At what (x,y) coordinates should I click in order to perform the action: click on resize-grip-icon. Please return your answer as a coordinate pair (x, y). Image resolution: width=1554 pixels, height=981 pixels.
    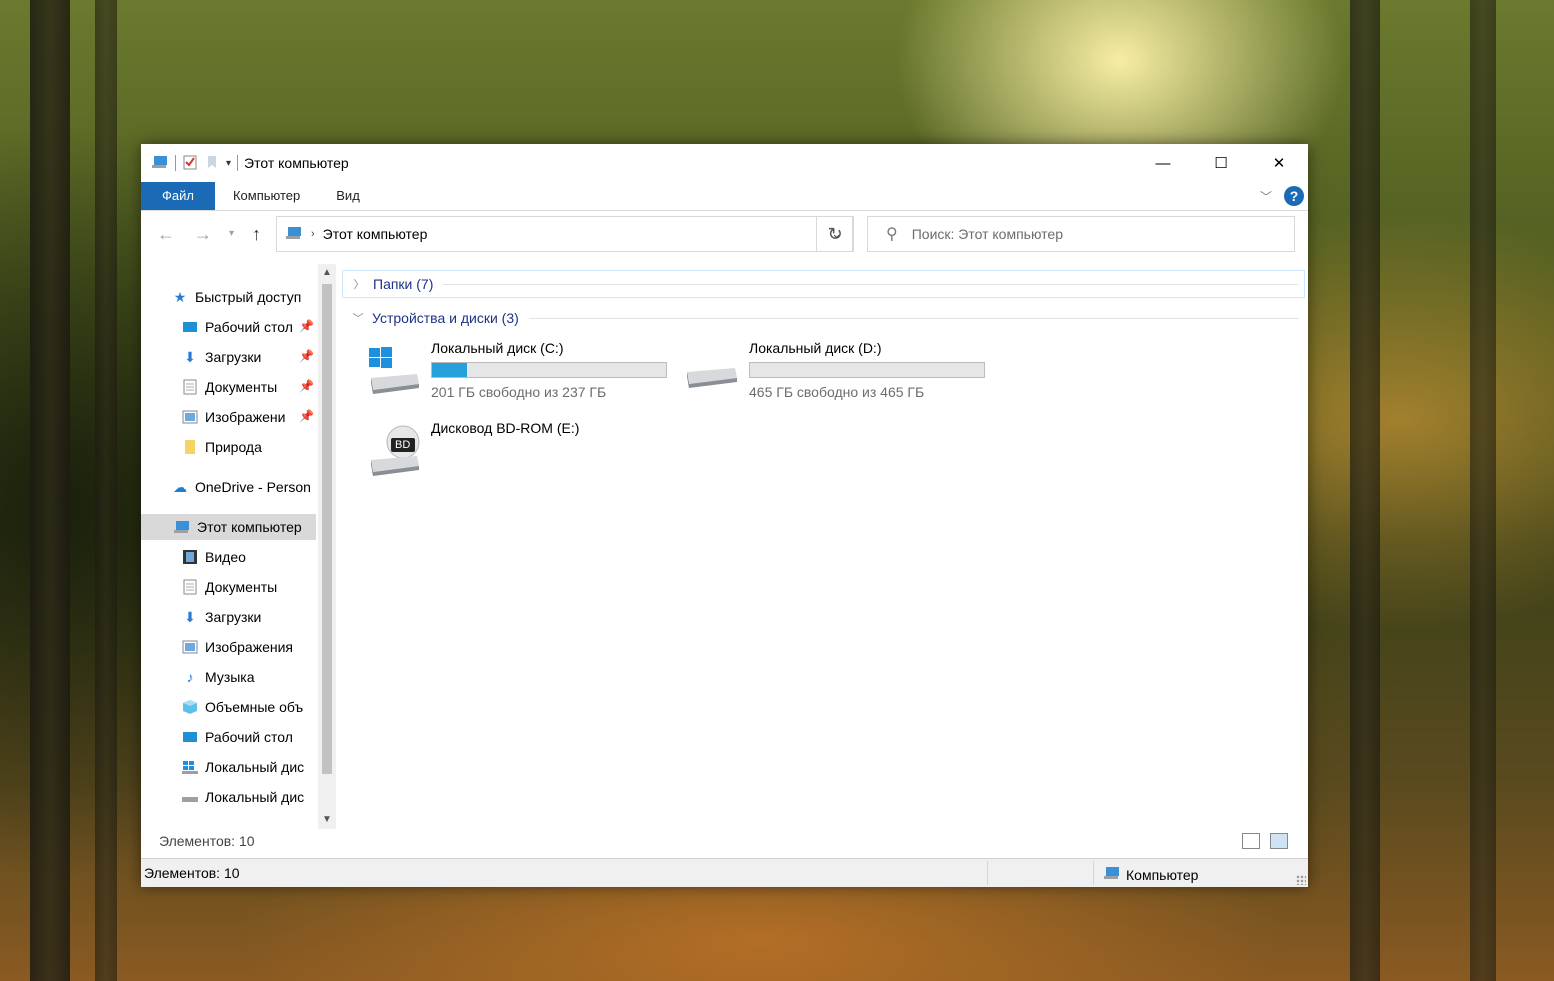
    Looking at the image, I should click on (1301, 880).